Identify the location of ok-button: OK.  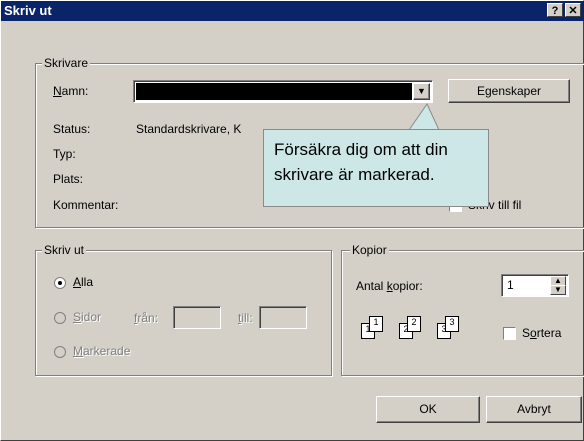
(428, 409).